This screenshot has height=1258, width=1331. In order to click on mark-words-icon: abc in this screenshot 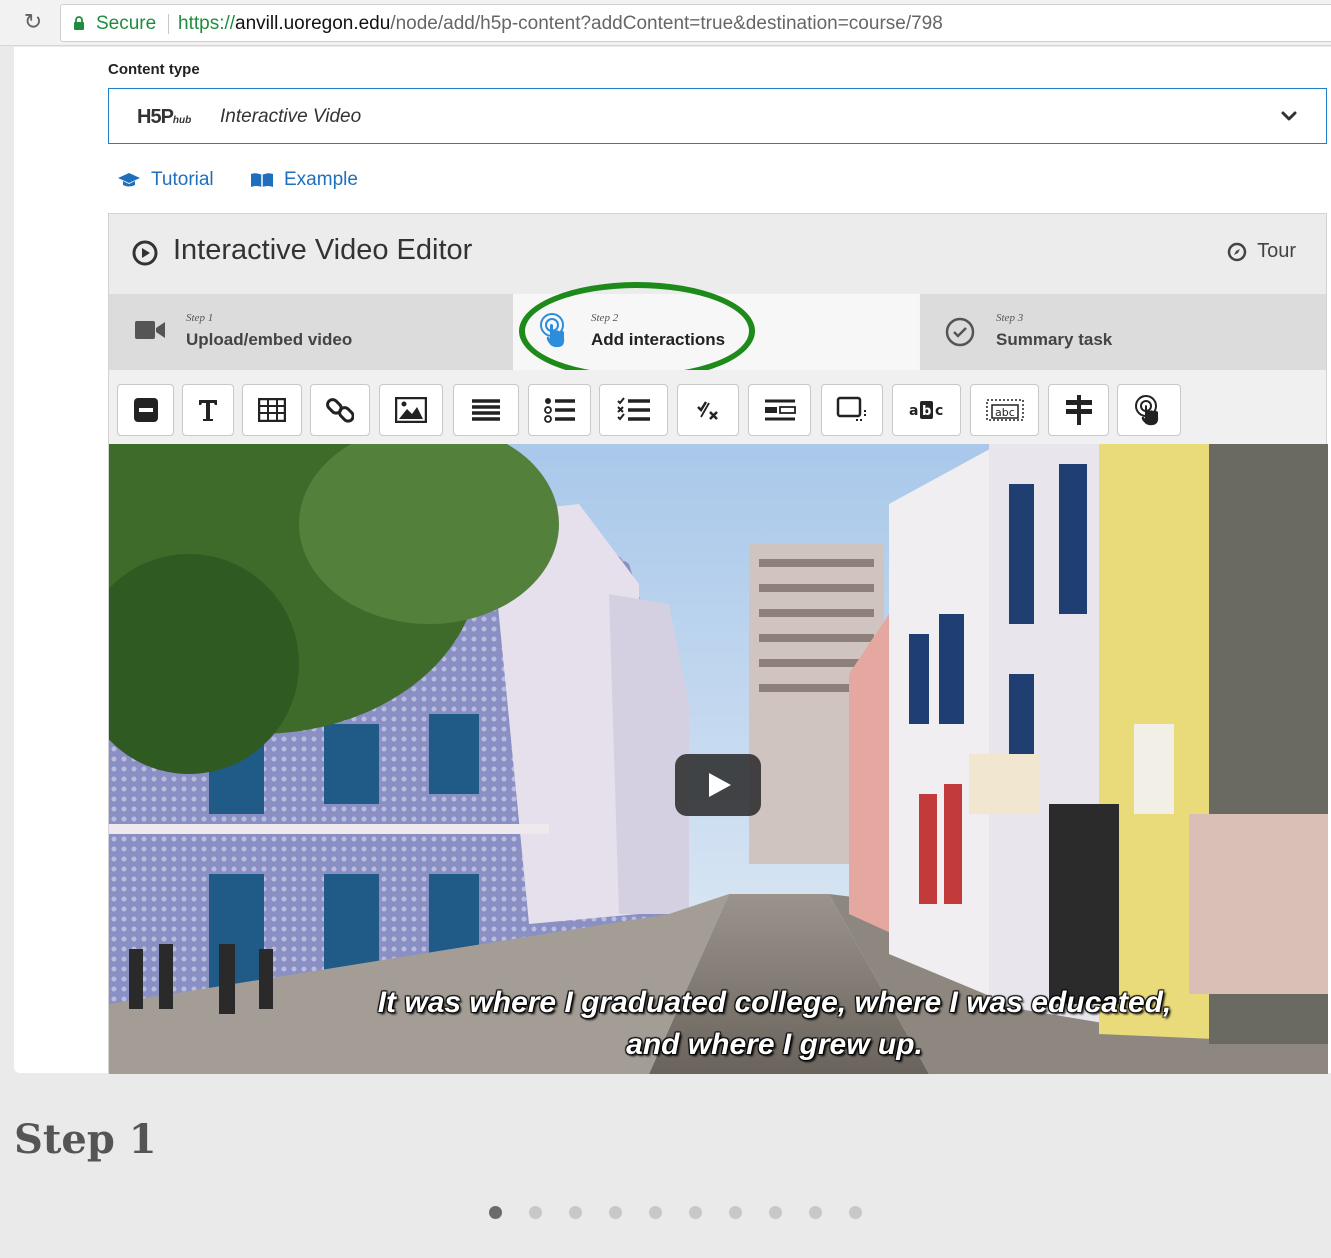, I will do `click(926, 410)`.